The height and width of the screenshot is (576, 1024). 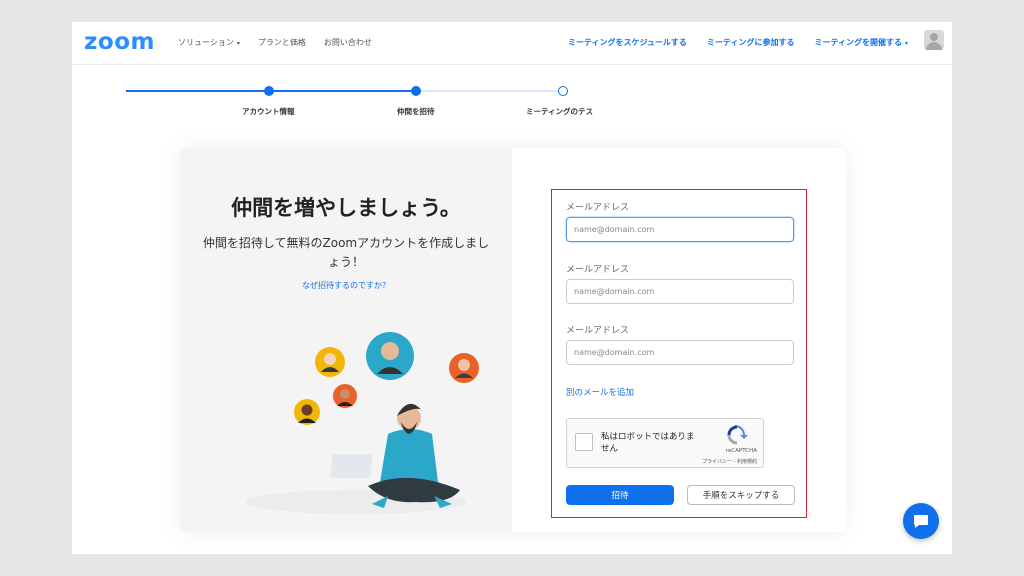 What do you see at coordinates (598, 270) in the screenshot?
I see `email-label-2: メールアドレス` at bounding box center [598, 270].